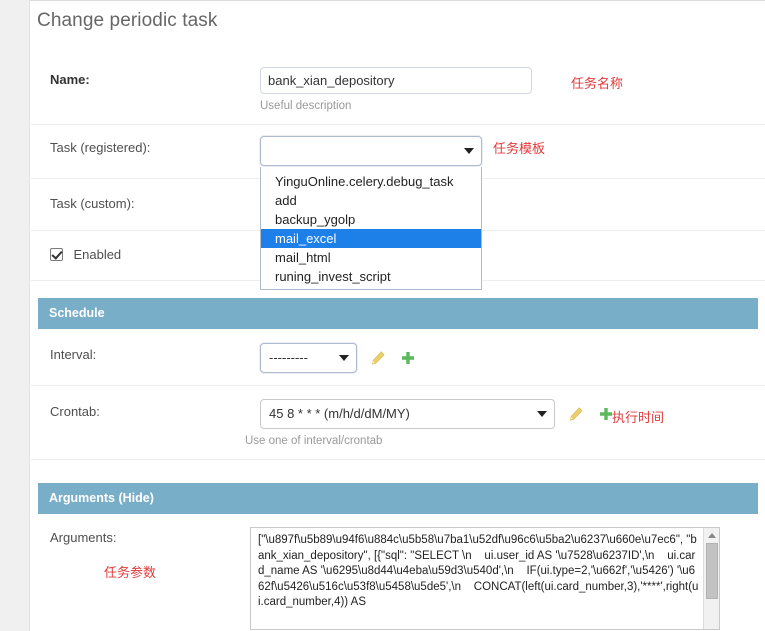  Describe the element at coordinates (712, 535) in the screenshot. I see `scroll-up-arrow-icon` at that location.